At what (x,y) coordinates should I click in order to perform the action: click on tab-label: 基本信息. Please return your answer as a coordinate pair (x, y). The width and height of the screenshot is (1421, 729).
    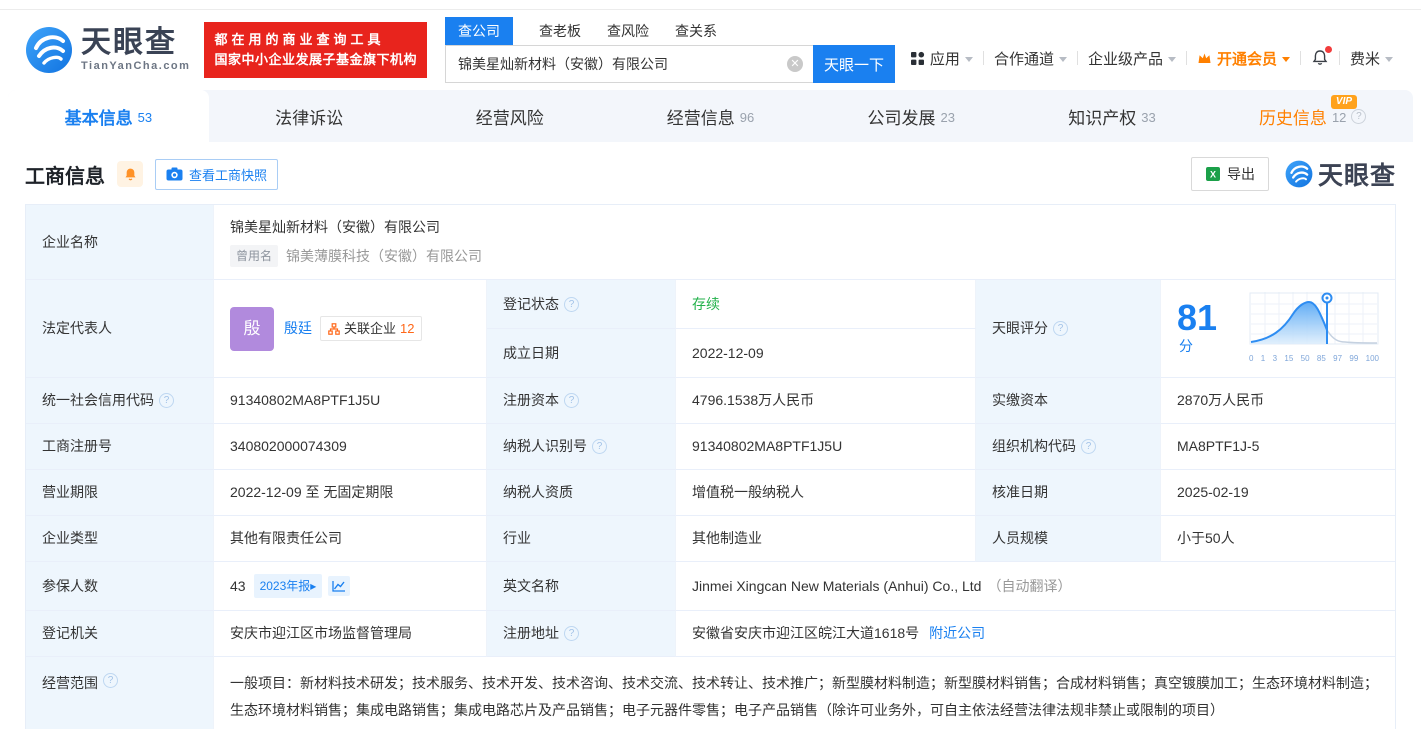
    Looking at the image, I should click on (98, 118).